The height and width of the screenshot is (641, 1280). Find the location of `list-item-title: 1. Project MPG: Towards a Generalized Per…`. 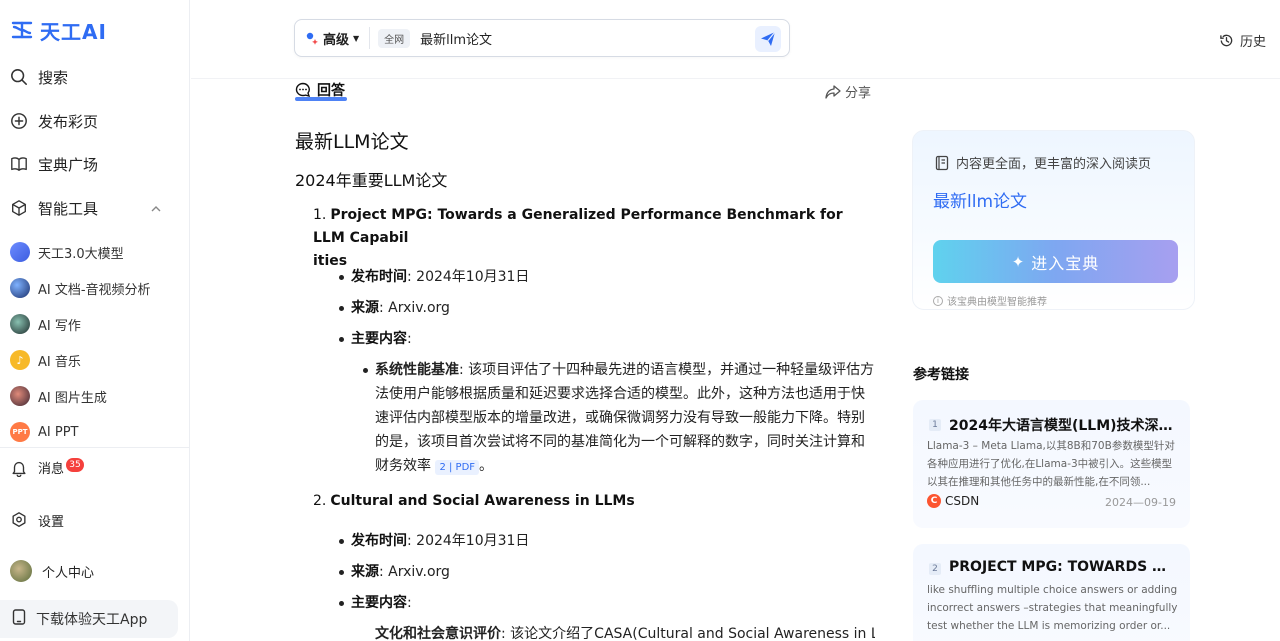

list-item-title: 1. Project MPG: Towards a Generalized Per… is located at coordinates (594, 238).